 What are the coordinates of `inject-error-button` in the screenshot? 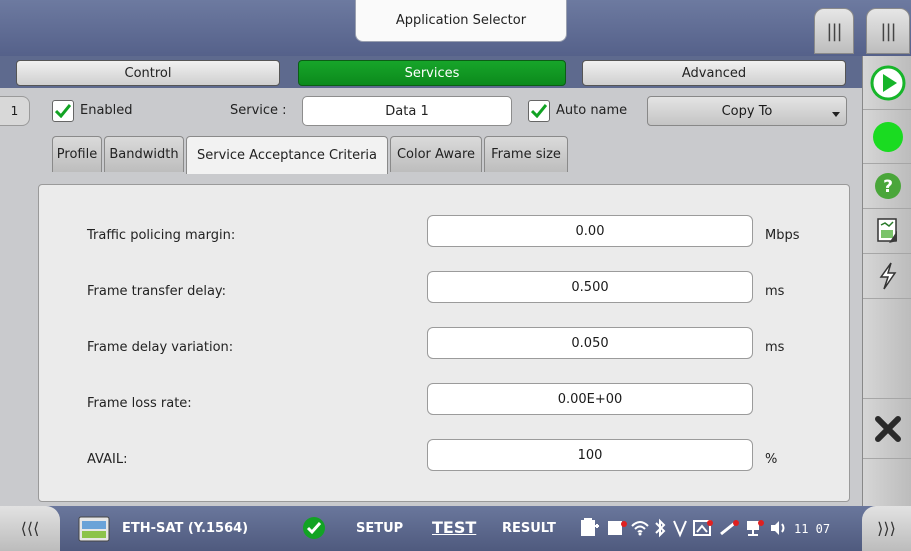 It's located at (887, 276).